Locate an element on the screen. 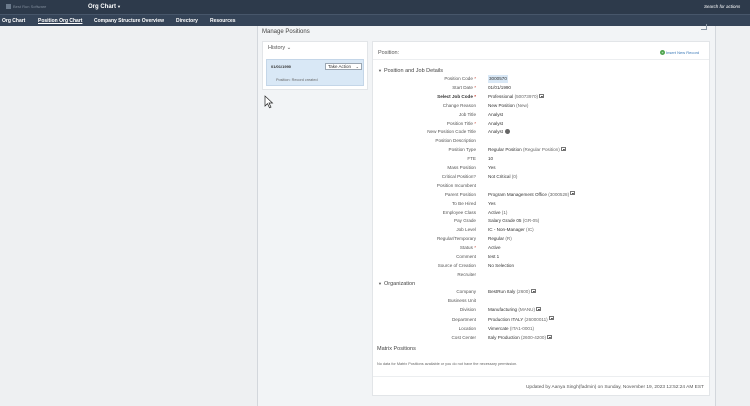  nav-item-org-chart: Org Chart is located at coordinates (13, 21).